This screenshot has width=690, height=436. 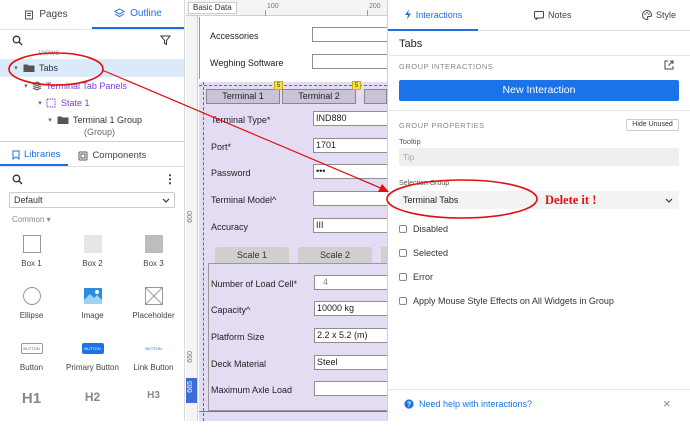 What do you see at coordinates (350, 145) in the screenshot?
I see `port-field: 1701` at bounding box center [350, 145].